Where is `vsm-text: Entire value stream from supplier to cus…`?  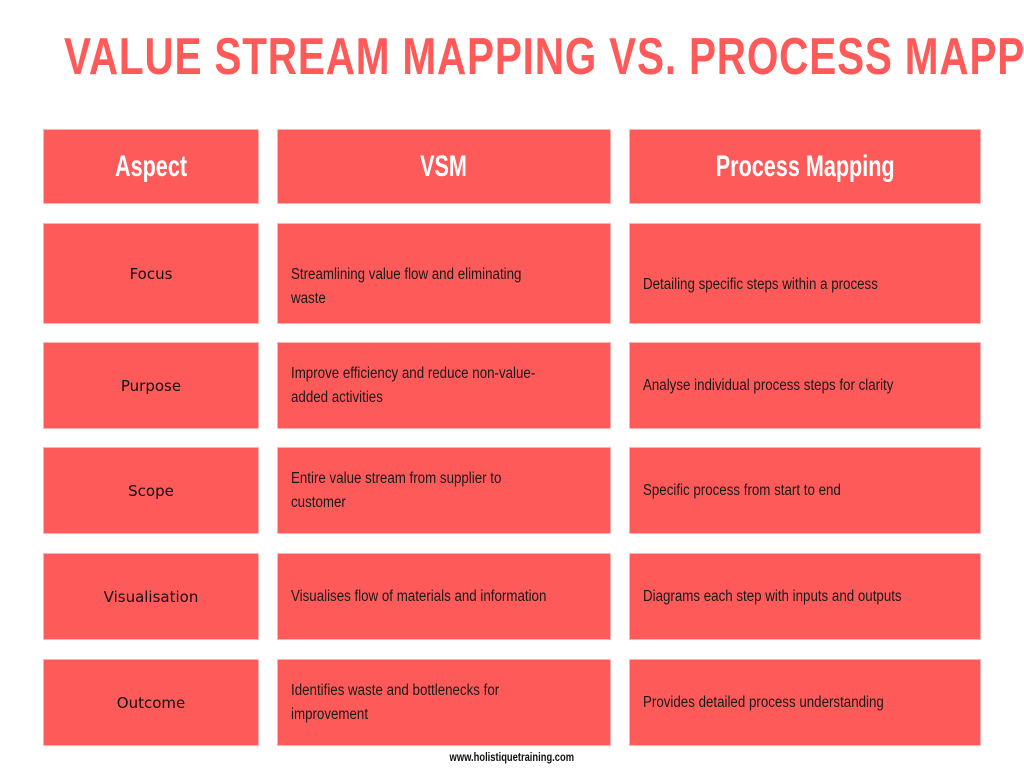 vsm-text: Entire value stream from supplier to cus… is located at coordinates (396, 490).